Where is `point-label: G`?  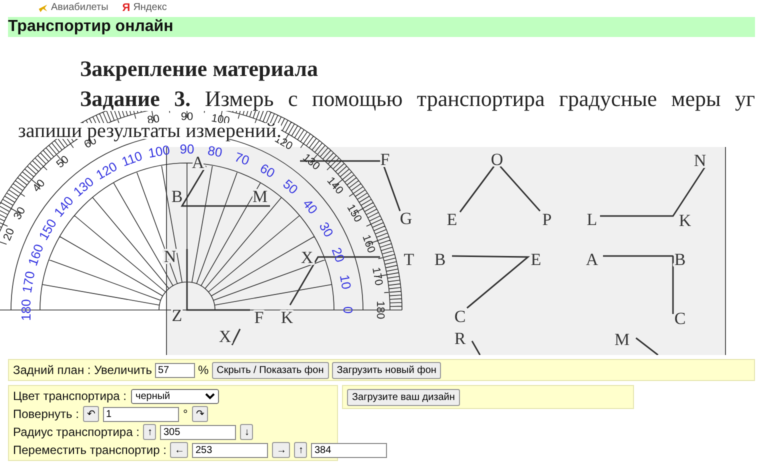
point-label: G is located at coordinates (406, 218).